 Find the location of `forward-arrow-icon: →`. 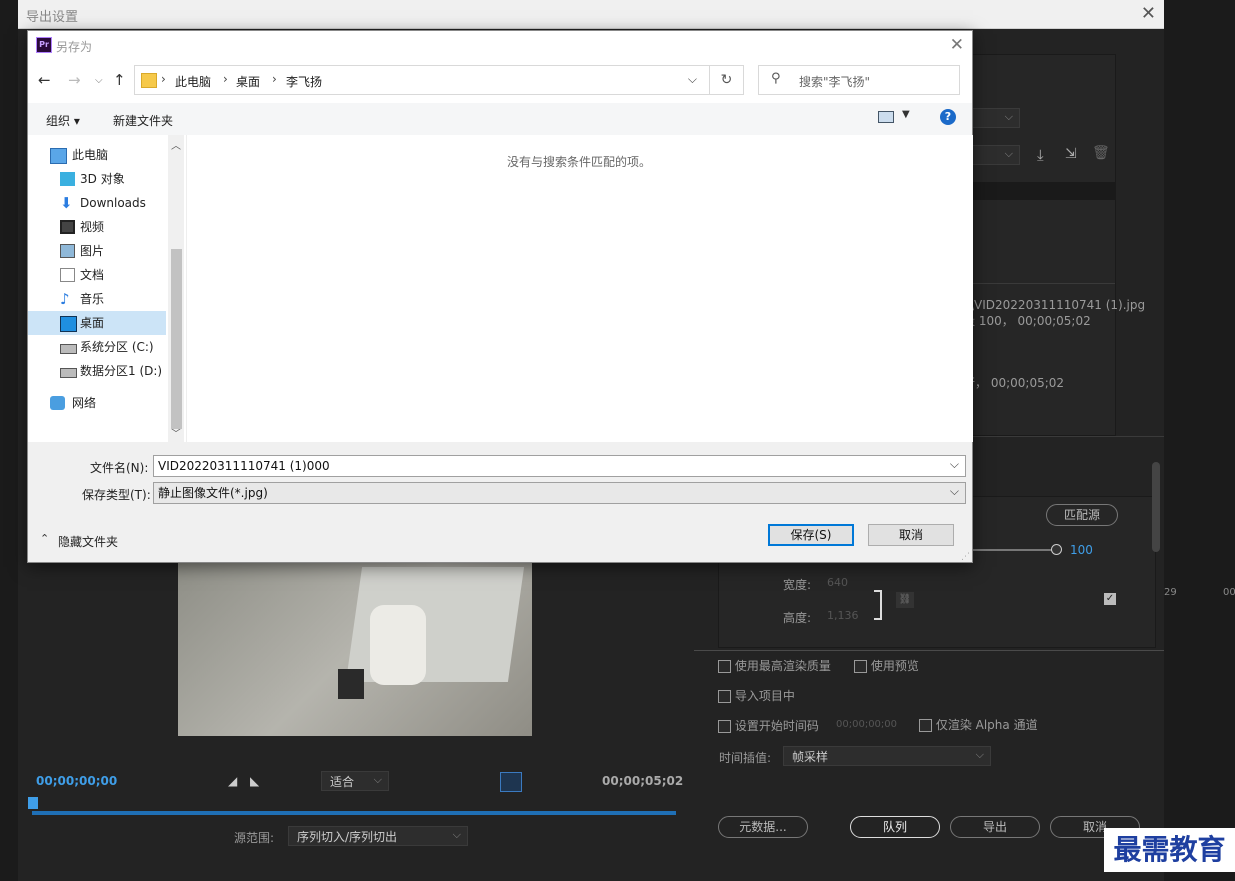

forward-arrow-icon: → is located at coordinates (74, 80).